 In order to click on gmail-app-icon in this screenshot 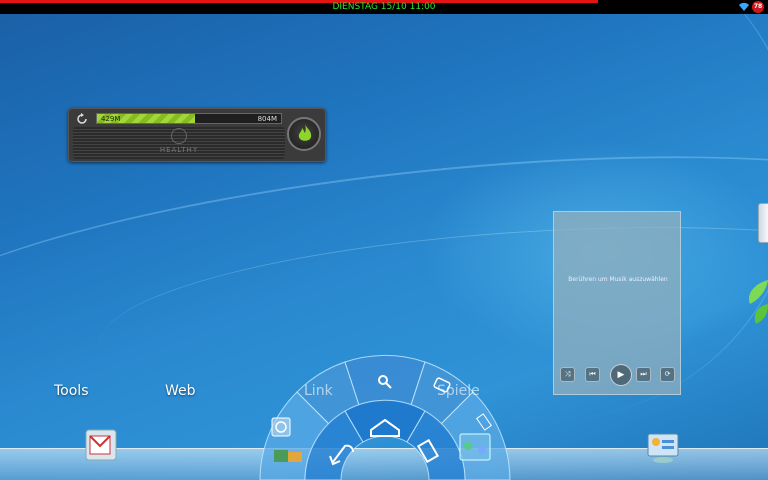, I will do `click(101, 445)`.